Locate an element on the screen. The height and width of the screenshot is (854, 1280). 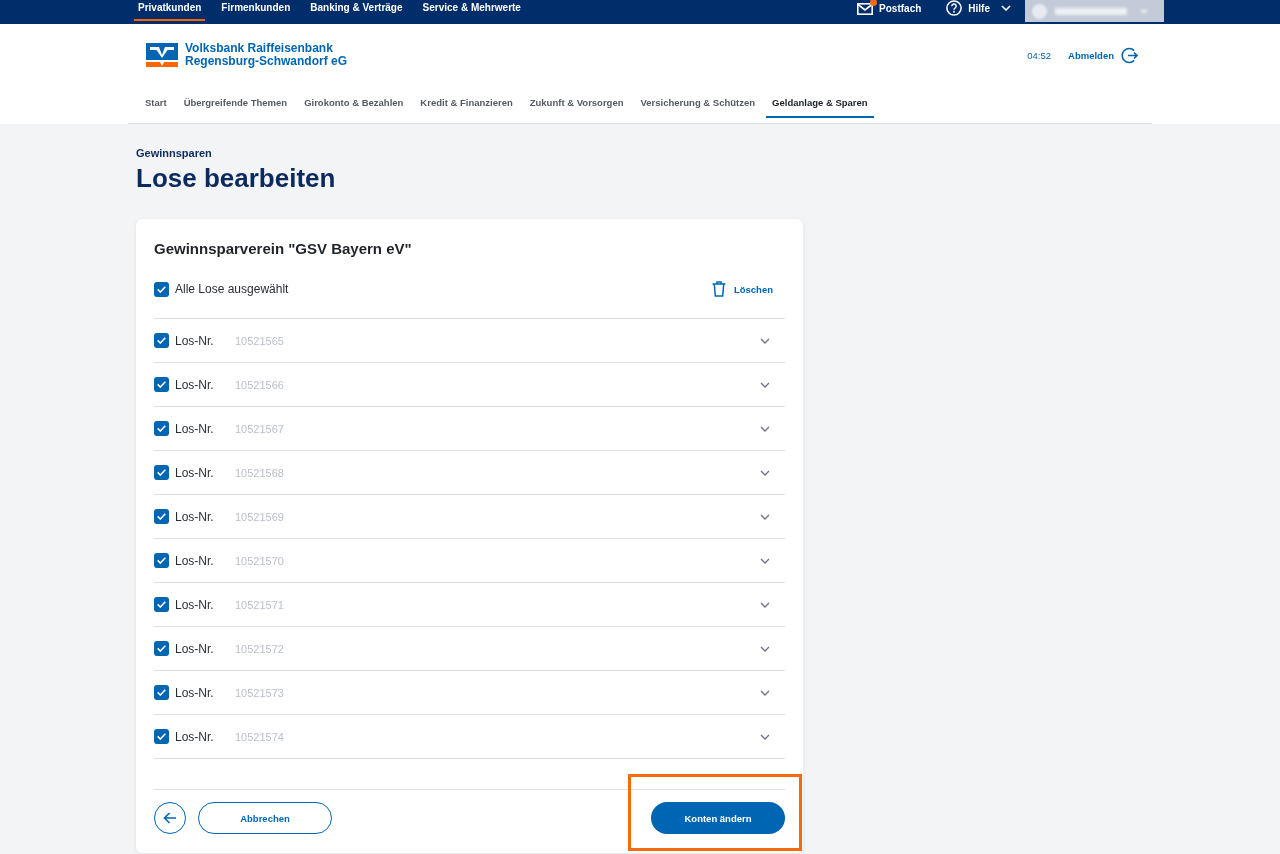
nav-tab: Übergreifende Themen is located at coordinates (235, 103).